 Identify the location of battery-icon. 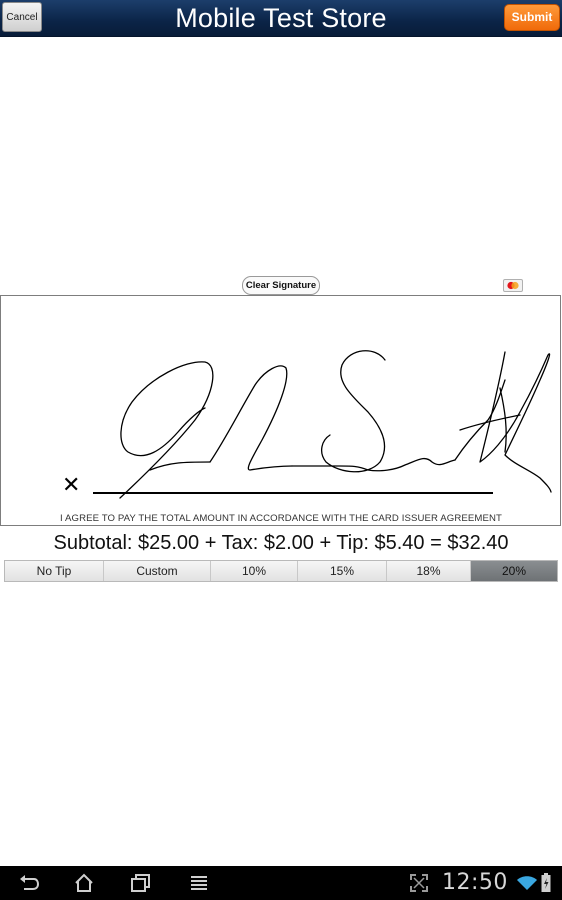
(546, 882).